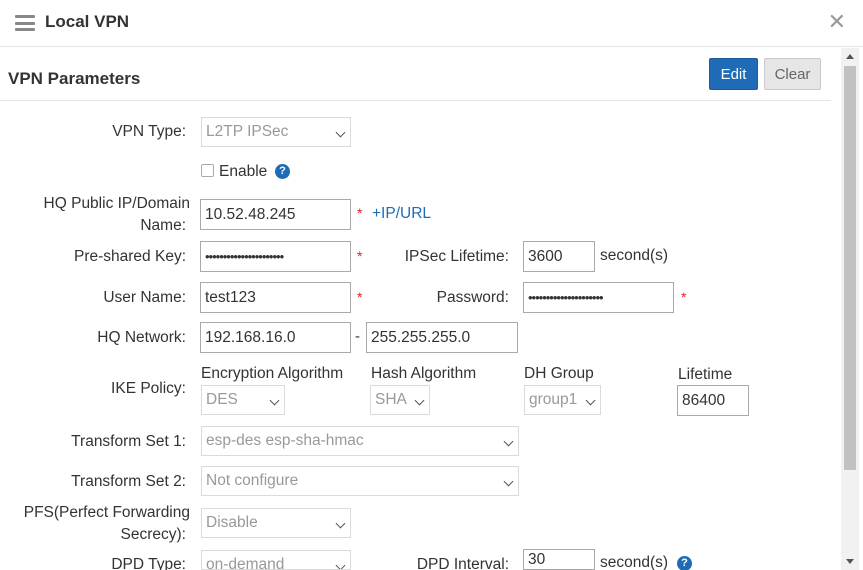  What do you see at coordinates (634, 255) in the screenshot?
I see `ipsec-lifetime-unit: second(s)` at bounding box center [634, 255].